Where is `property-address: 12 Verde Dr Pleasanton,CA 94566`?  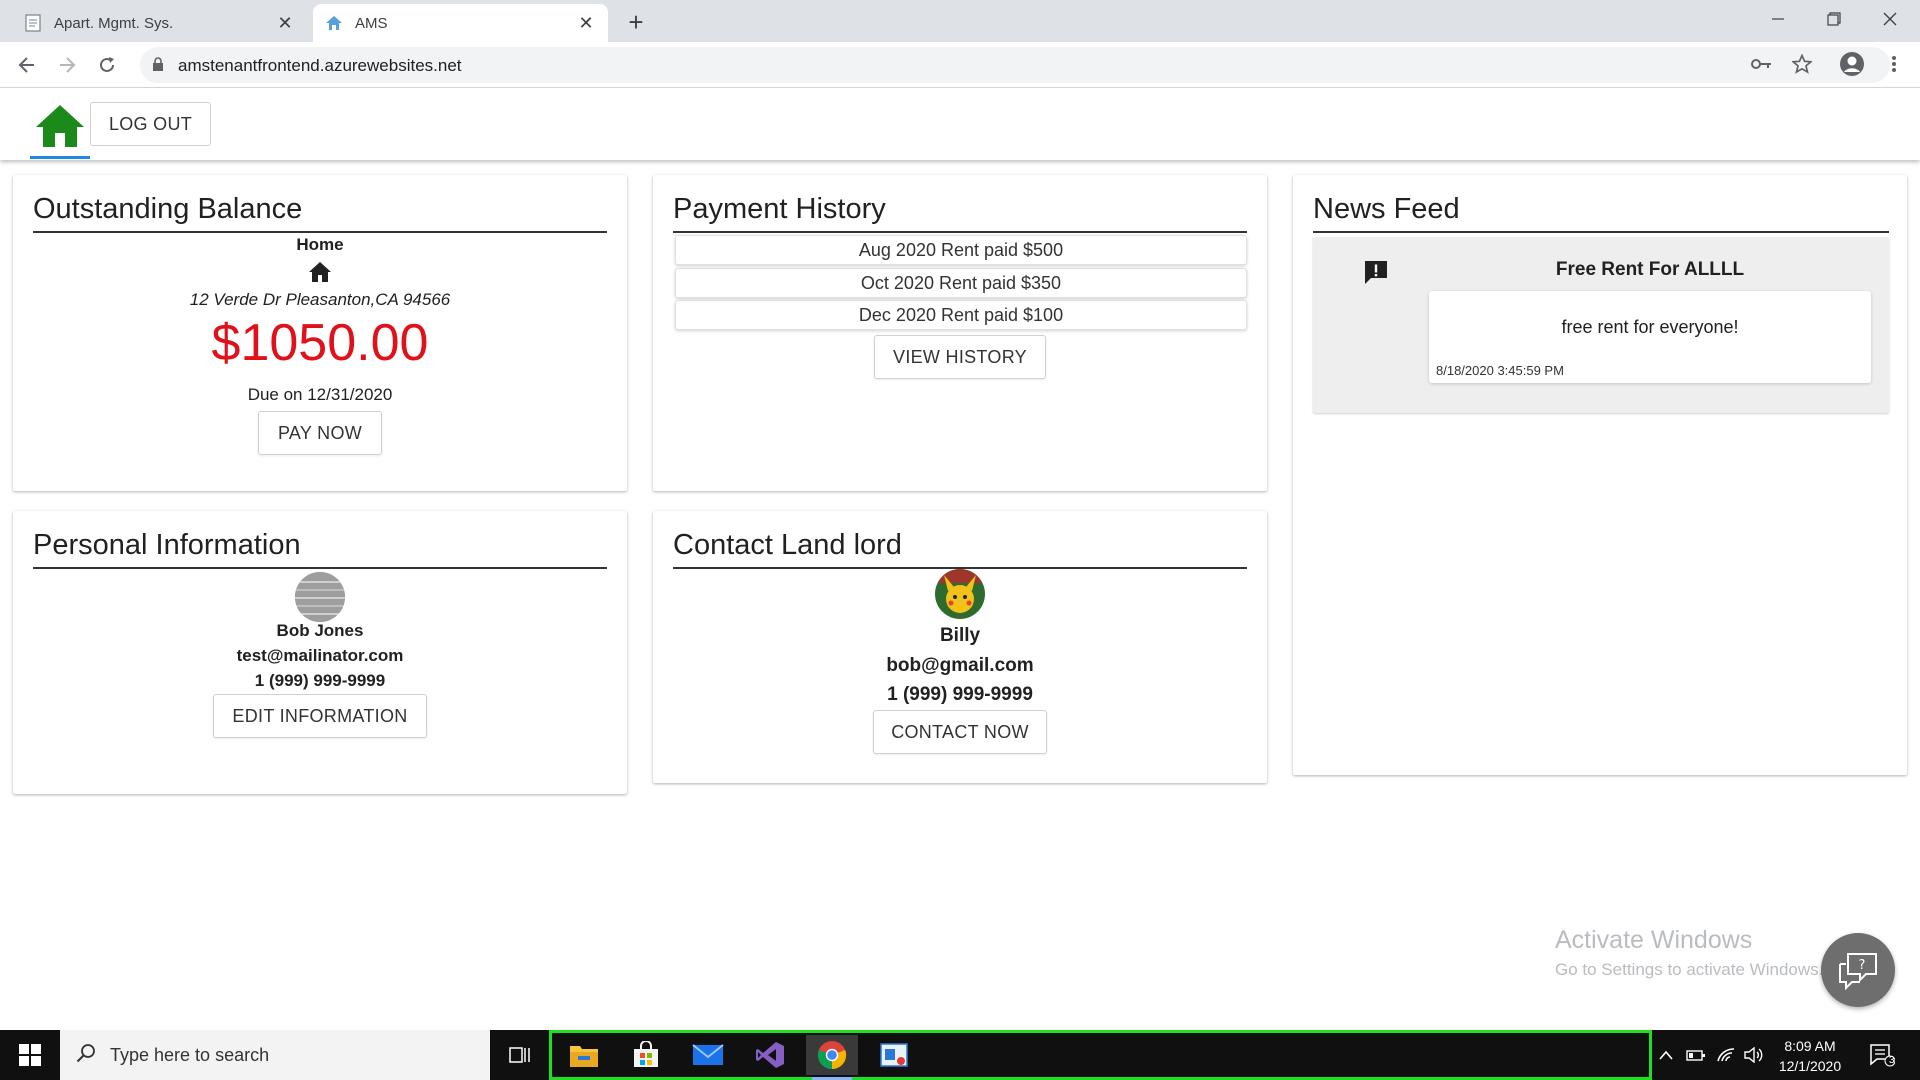 property-address: 12 Verde Dr Pleasanton,CA 94566 is located at coordinates (320, 299).